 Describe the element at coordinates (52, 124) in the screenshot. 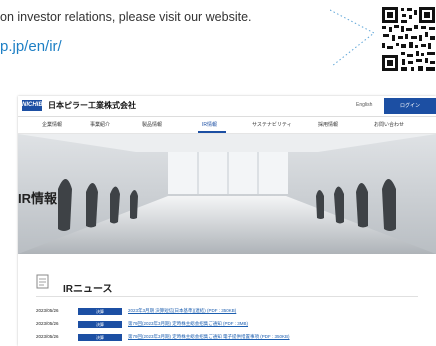

I see `nav-item-company: 企業情報` at that location.